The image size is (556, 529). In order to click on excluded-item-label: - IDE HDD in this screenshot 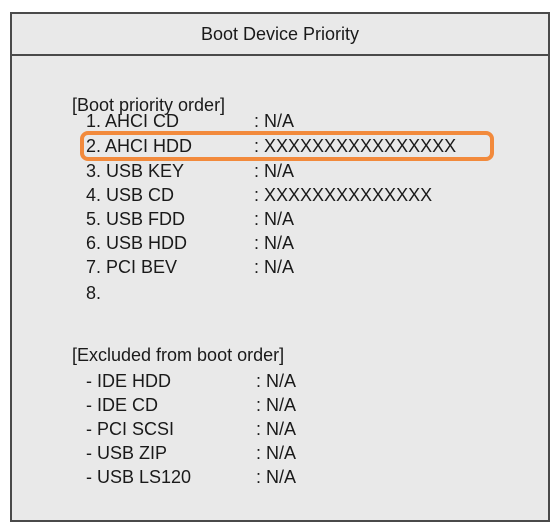, I will do `click(128, 381)`.